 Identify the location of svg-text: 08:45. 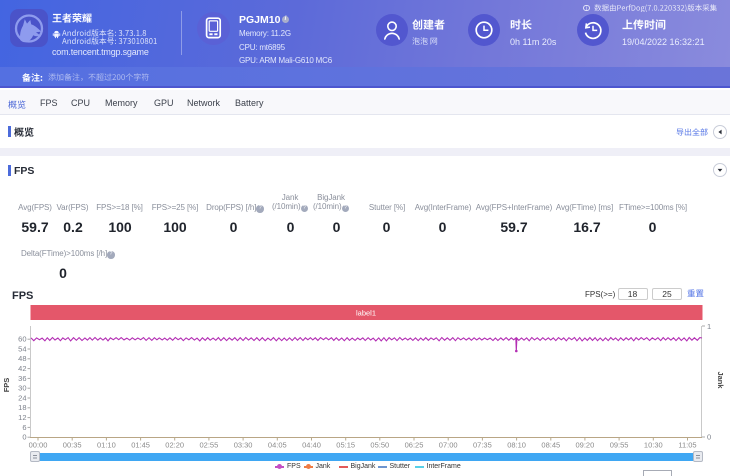
(550, 445).